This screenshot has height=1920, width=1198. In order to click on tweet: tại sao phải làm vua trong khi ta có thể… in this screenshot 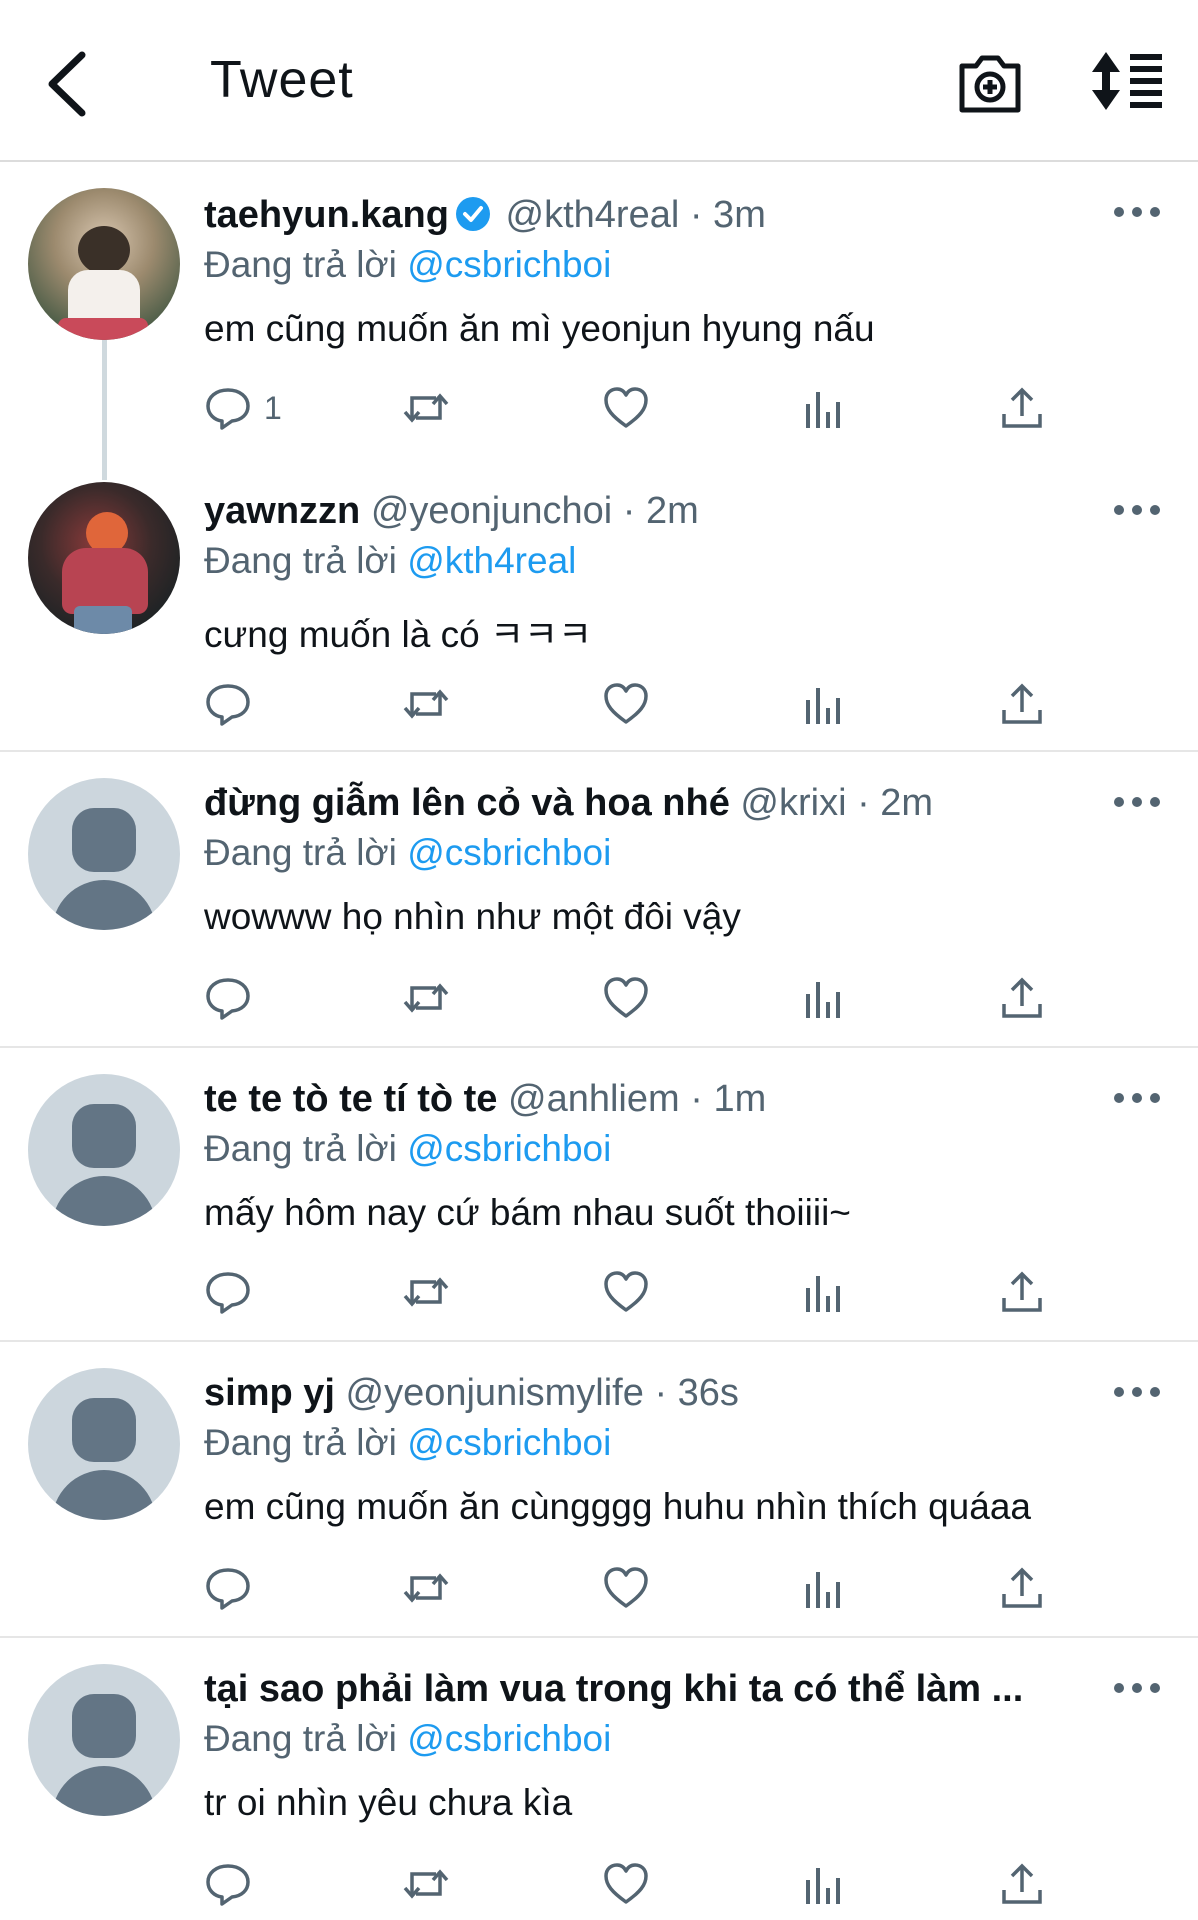, I will do `click(599, 1779)`.